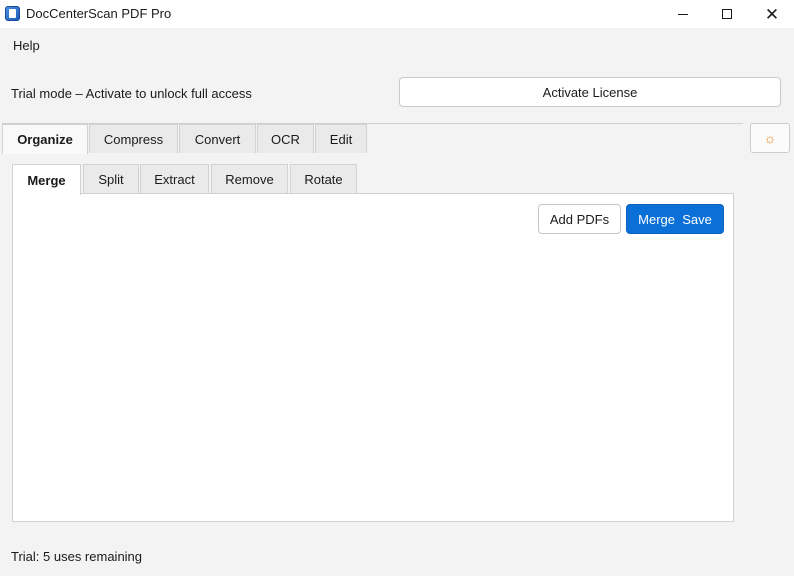  What do you see at coordinates (341, 138) in the screenshot?
I see `tab-edit: Edit` at bounding box center [341, 138].